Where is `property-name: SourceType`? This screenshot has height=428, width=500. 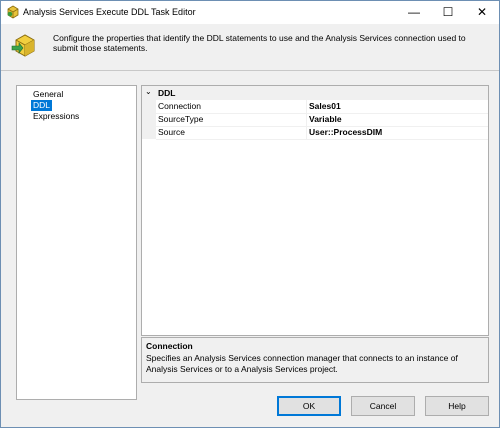
property-name: SourceType is located at coordinates (181, 119).